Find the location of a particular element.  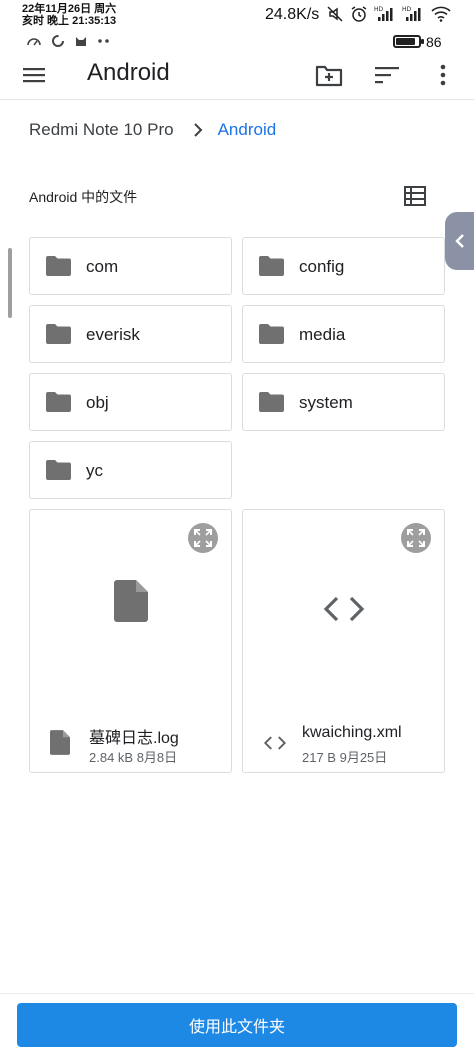

file-name: kwaiching.xml is located at coordinates (352, 732).